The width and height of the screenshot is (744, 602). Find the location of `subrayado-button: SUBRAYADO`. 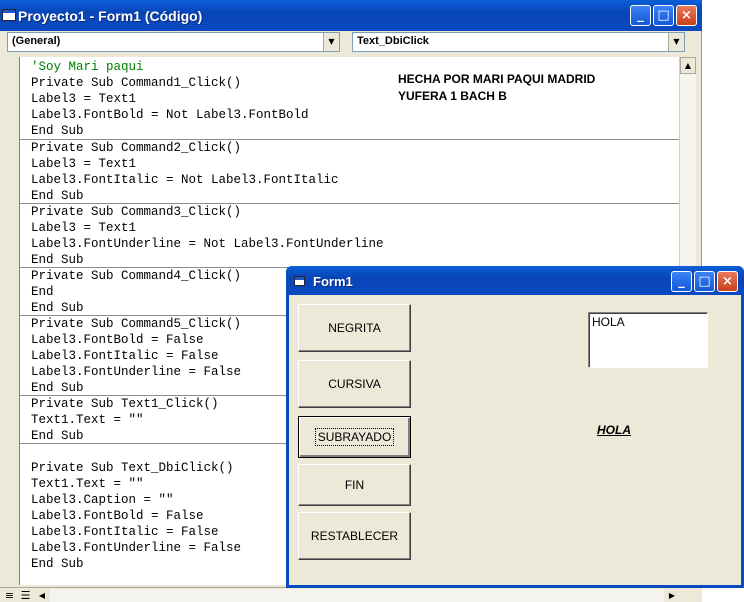

subrayado-button: SUBRAYADO is located at coordinates (354, 437).